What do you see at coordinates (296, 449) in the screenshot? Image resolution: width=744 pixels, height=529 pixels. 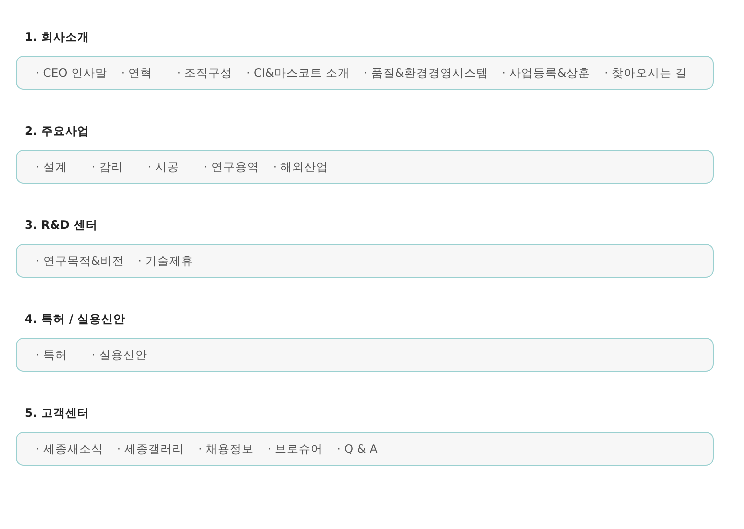 I see `menu-link: · 브로슈어` at bounding box center [296, 449].